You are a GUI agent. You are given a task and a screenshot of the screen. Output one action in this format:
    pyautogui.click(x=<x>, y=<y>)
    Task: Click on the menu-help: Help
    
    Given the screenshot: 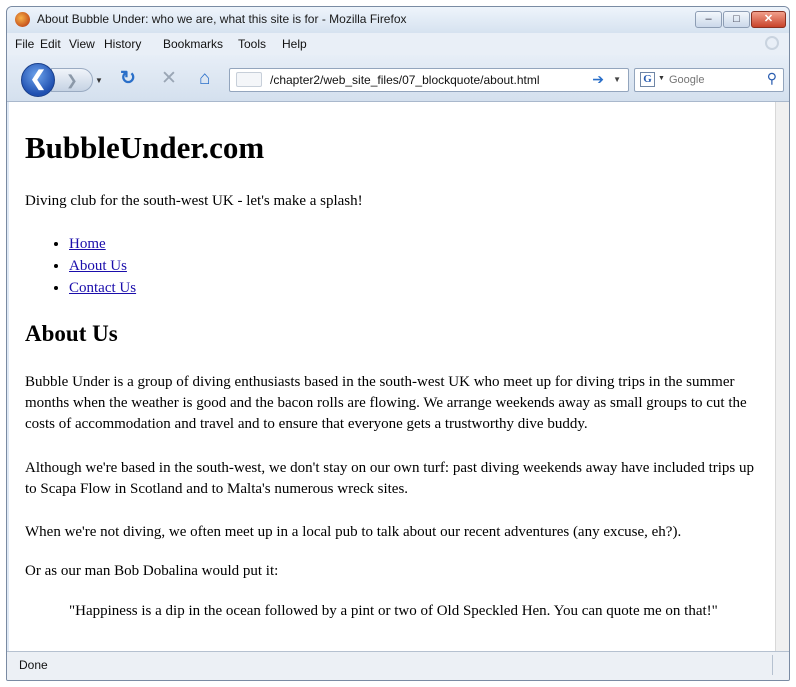 What is the action you would take?
    pyautogui.click(x=294, y=44)
    